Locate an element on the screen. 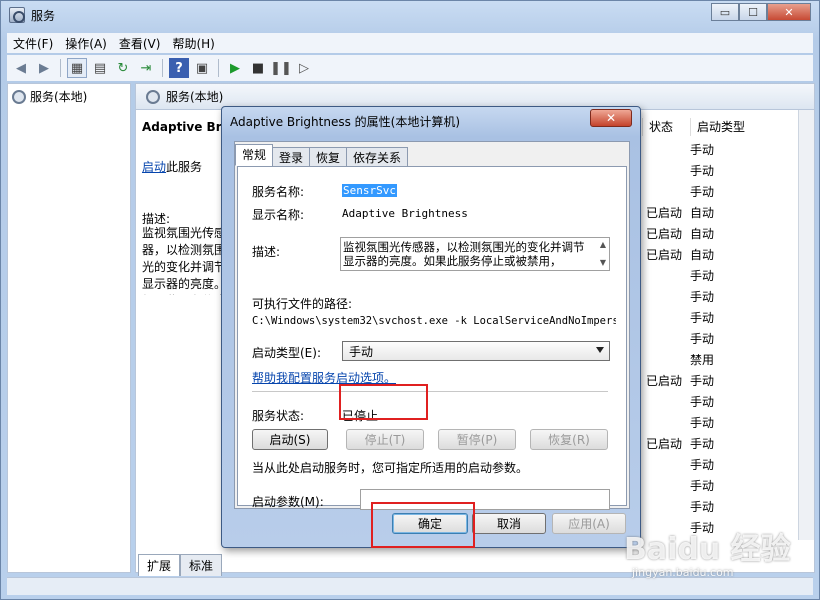 The height and width of the screenshot is (600, 820). vertical-scrollbar is located at coordinates (806, 325).